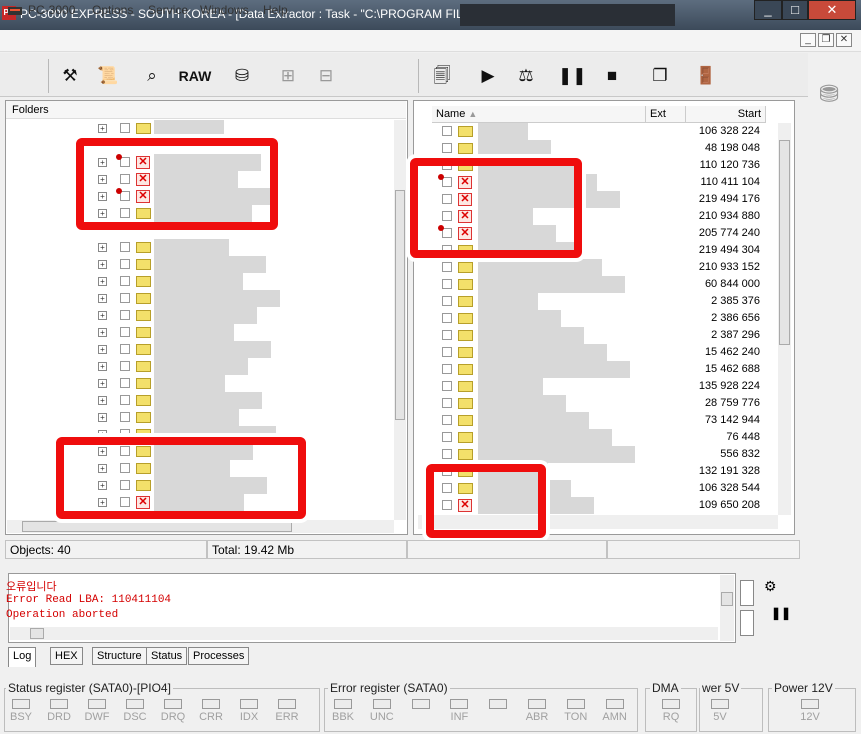  What do you see at coordinates (706, 76) in the screenshot?
I see `exit-icon: 🚪` at bounding box center [706, 76].